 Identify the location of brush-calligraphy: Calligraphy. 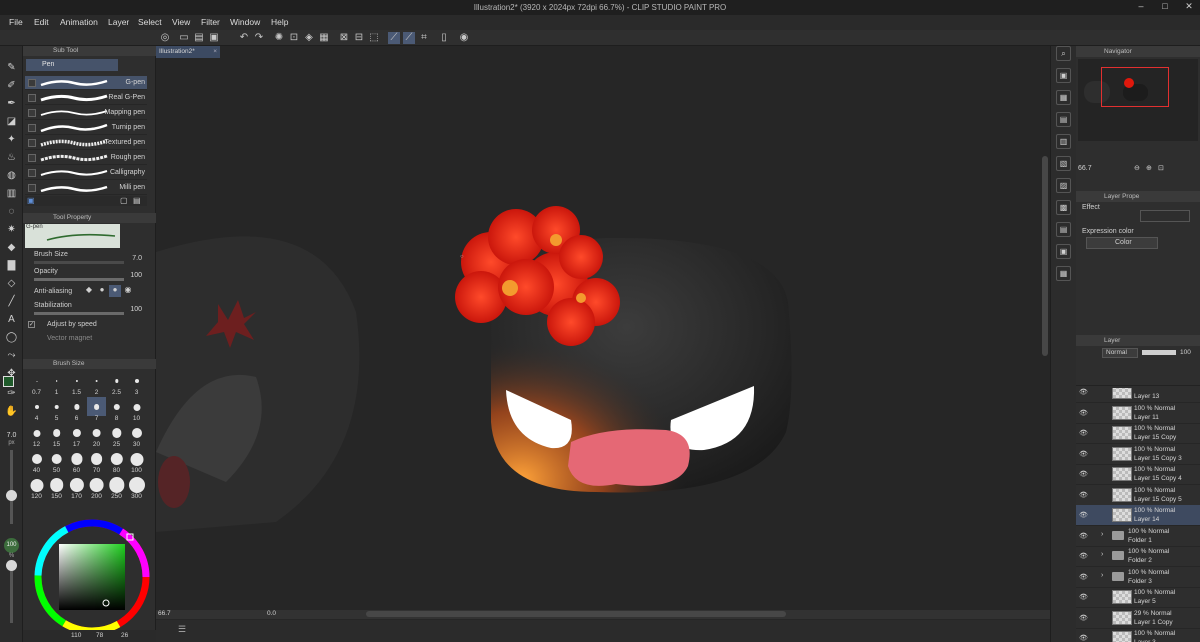
(86, 173).